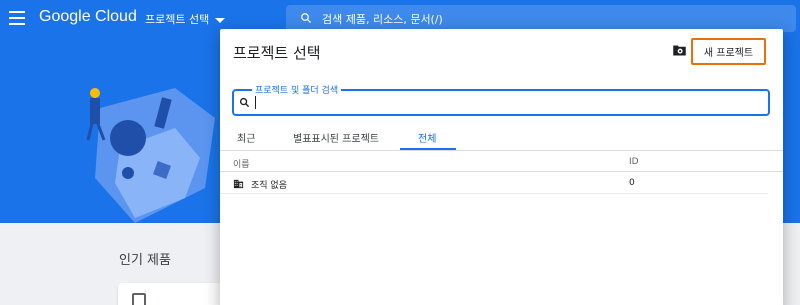 The height and width of the screenshot is (305, 800). What do you see at coordinates (634, 162) in the screenshot?
I see `column-id-header: ID` at bounding box center [634, 162].